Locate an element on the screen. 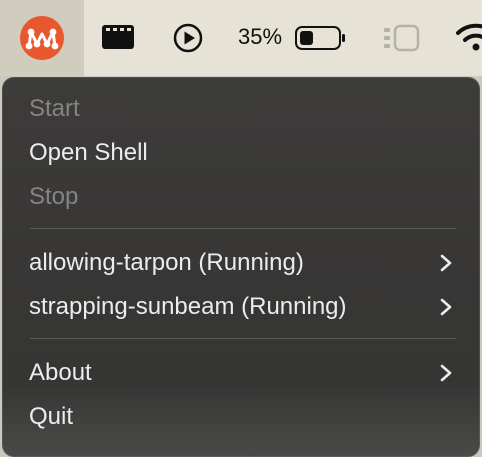  menu-item-start: Start is located at coordinates (54, 108).